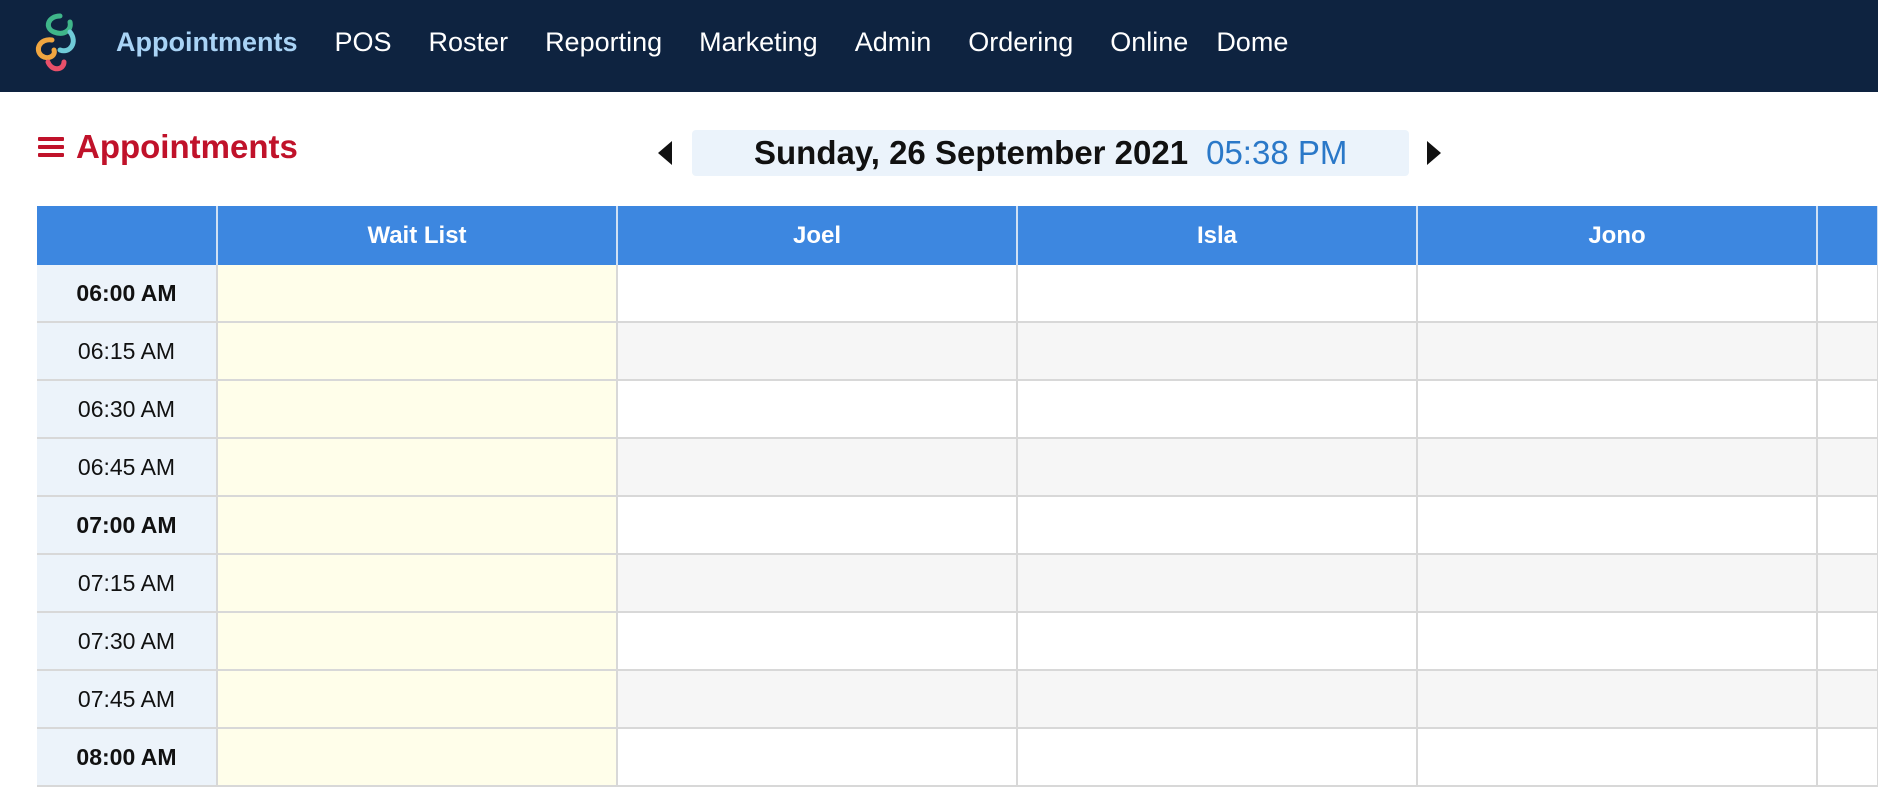 The width and height of the screenshot is (1878, 787). Describe the element at coordinates (127, 467) in the screenshot. I see `time-slot-label: 06:45 AM` at that location.